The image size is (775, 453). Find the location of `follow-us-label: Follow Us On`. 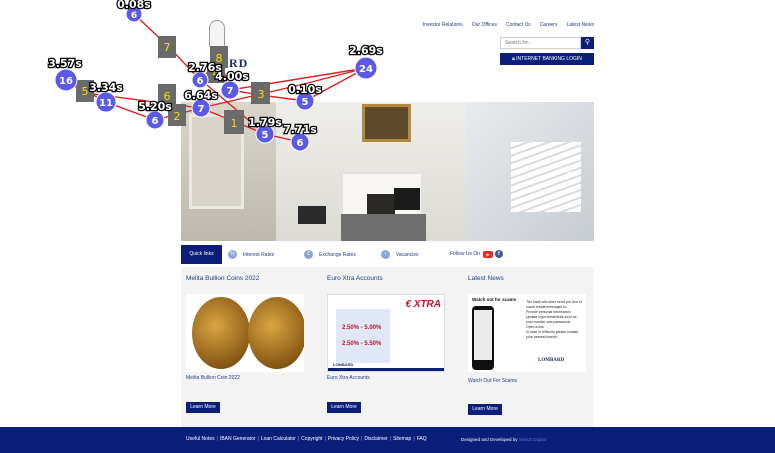

follow-us-label: Follow Us On is located at coordinates (465, 254).